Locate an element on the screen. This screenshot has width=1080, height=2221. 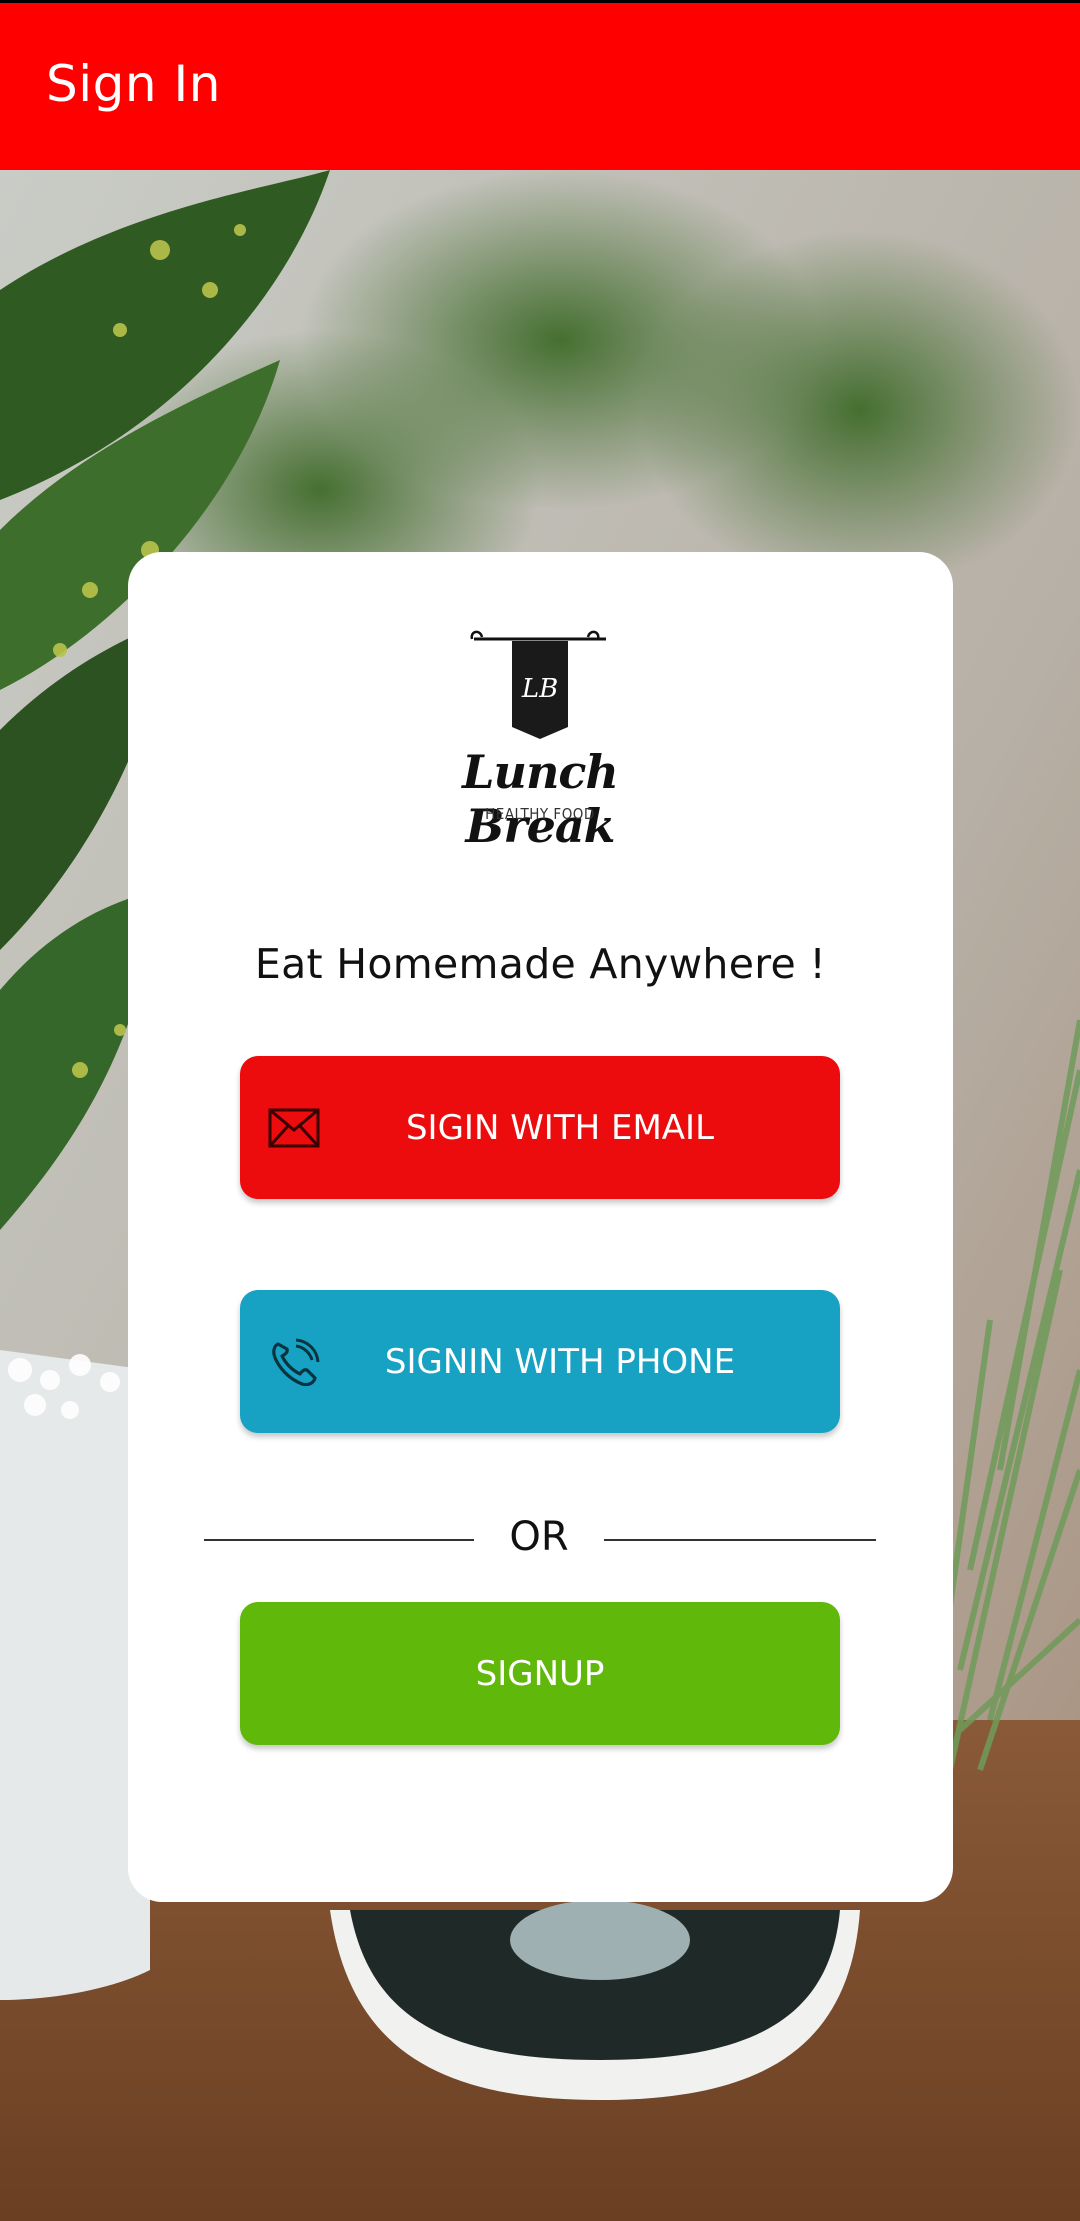
sign-in-email-button: SIGIN WITH EMAIL is located at coordinates (540, 1127).